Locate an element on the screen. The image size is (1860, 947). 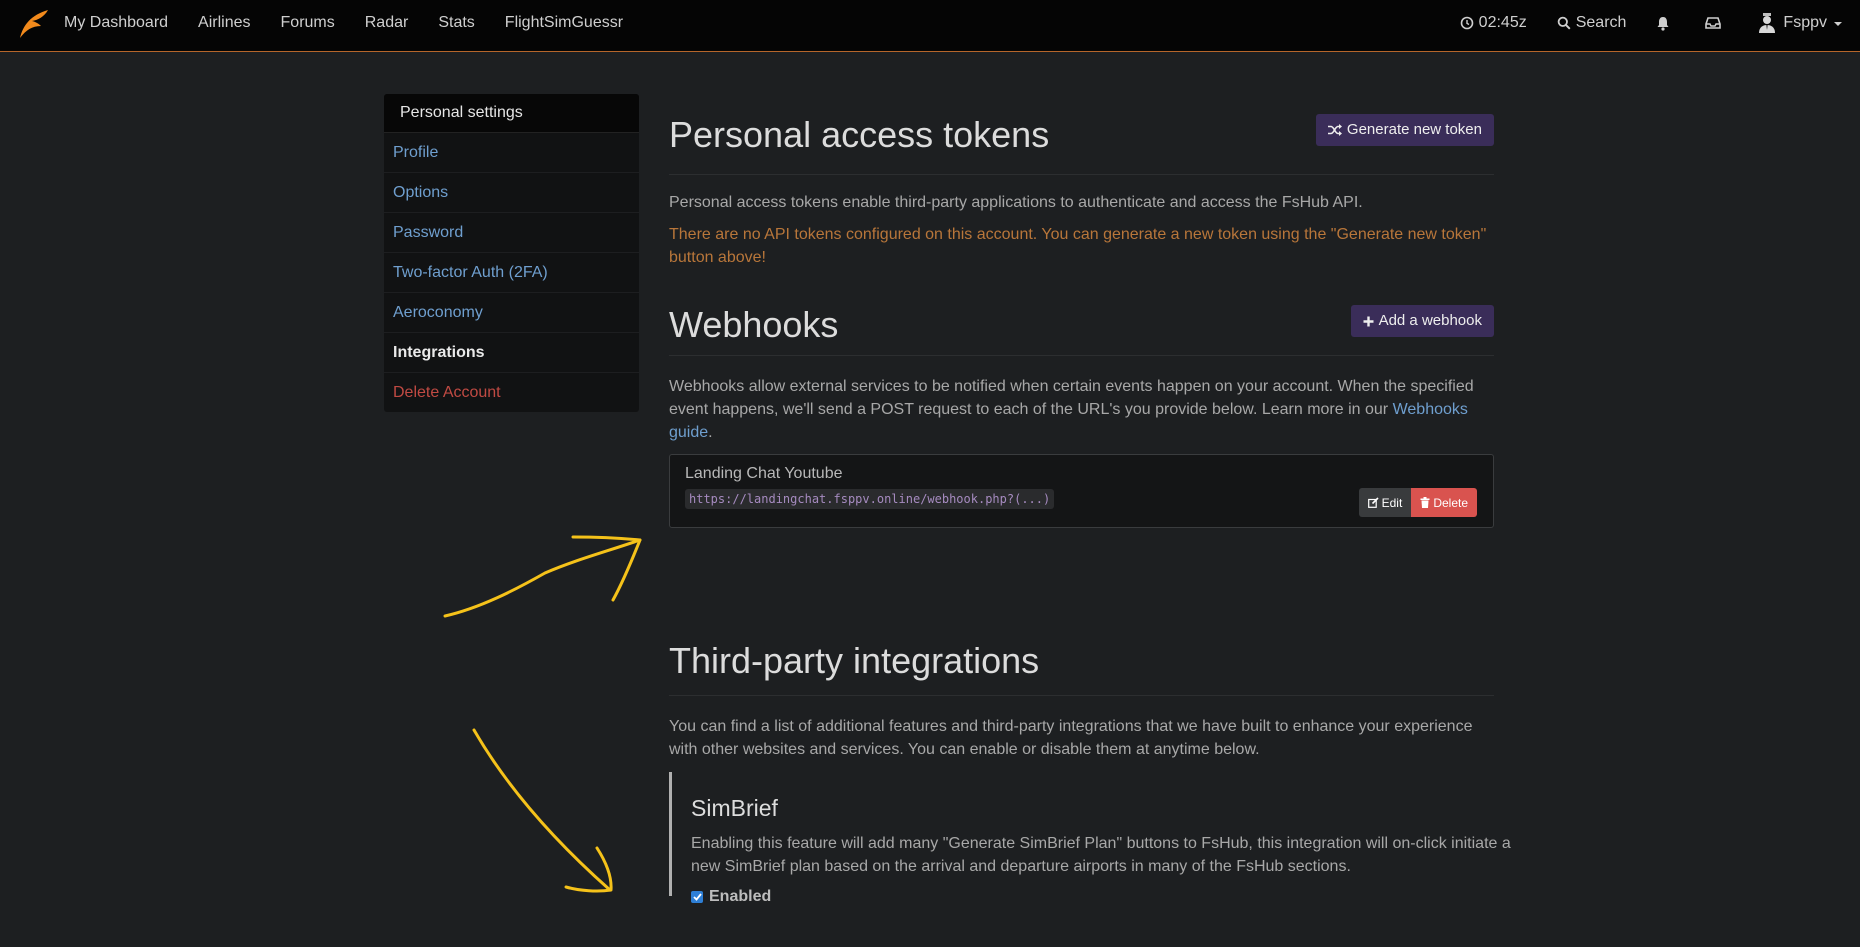
nav-airlines: Airlines is located at coordinates (224, 23).